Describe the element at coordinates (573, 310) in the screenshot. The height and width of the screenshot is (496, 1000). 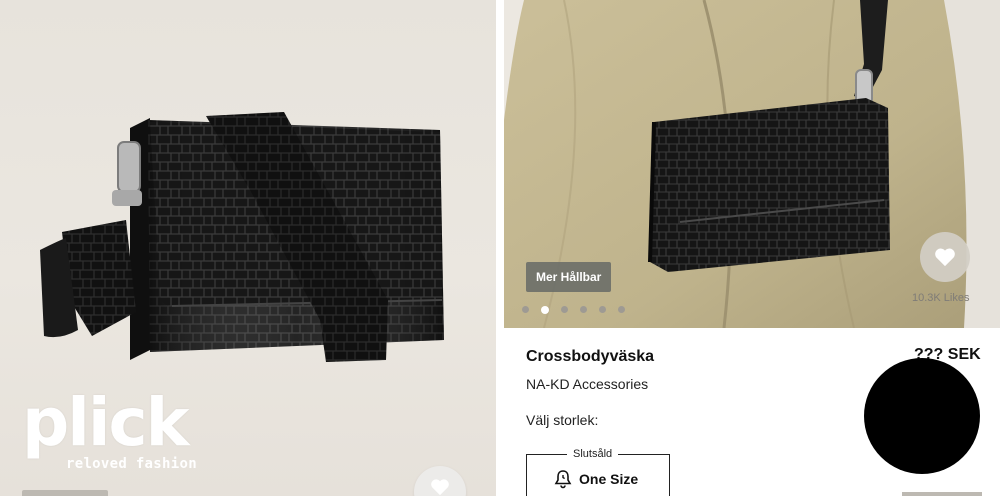
I see `carousel-dots` at that location.